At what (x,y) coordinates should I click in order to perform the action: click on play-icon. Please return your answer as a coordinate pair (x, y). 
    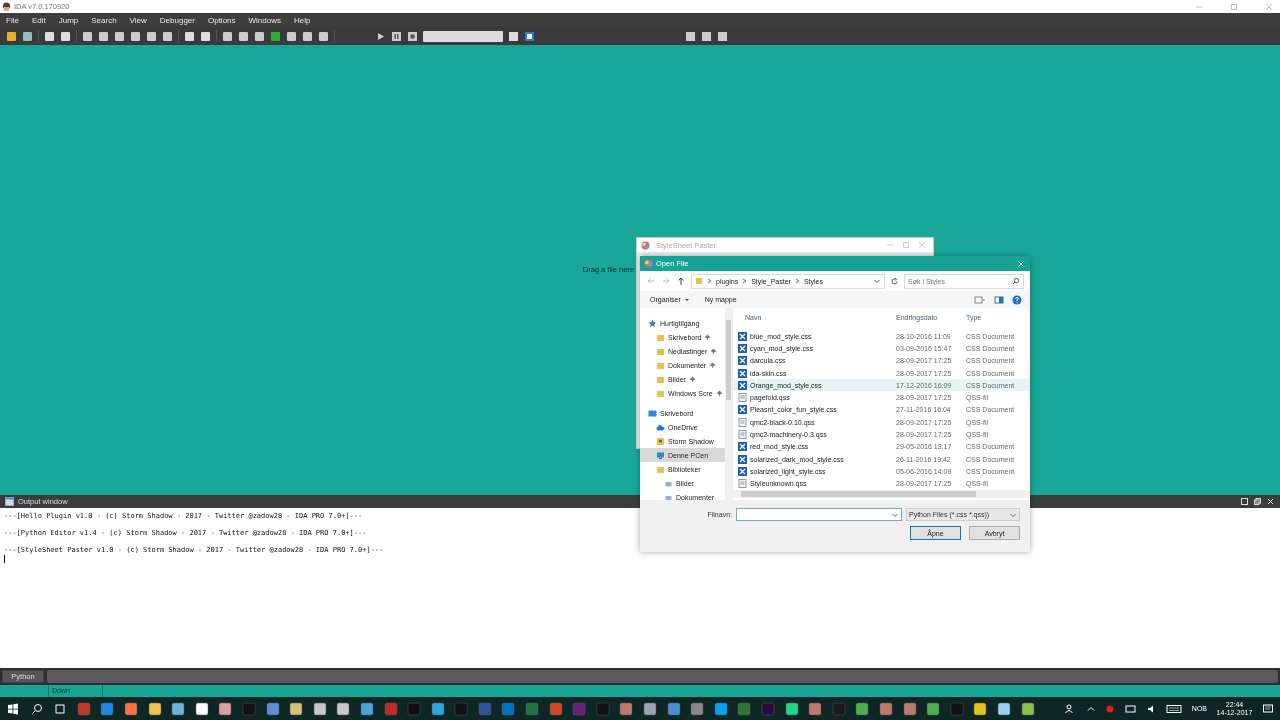
    Looking at the image, I should click on (380, 36).